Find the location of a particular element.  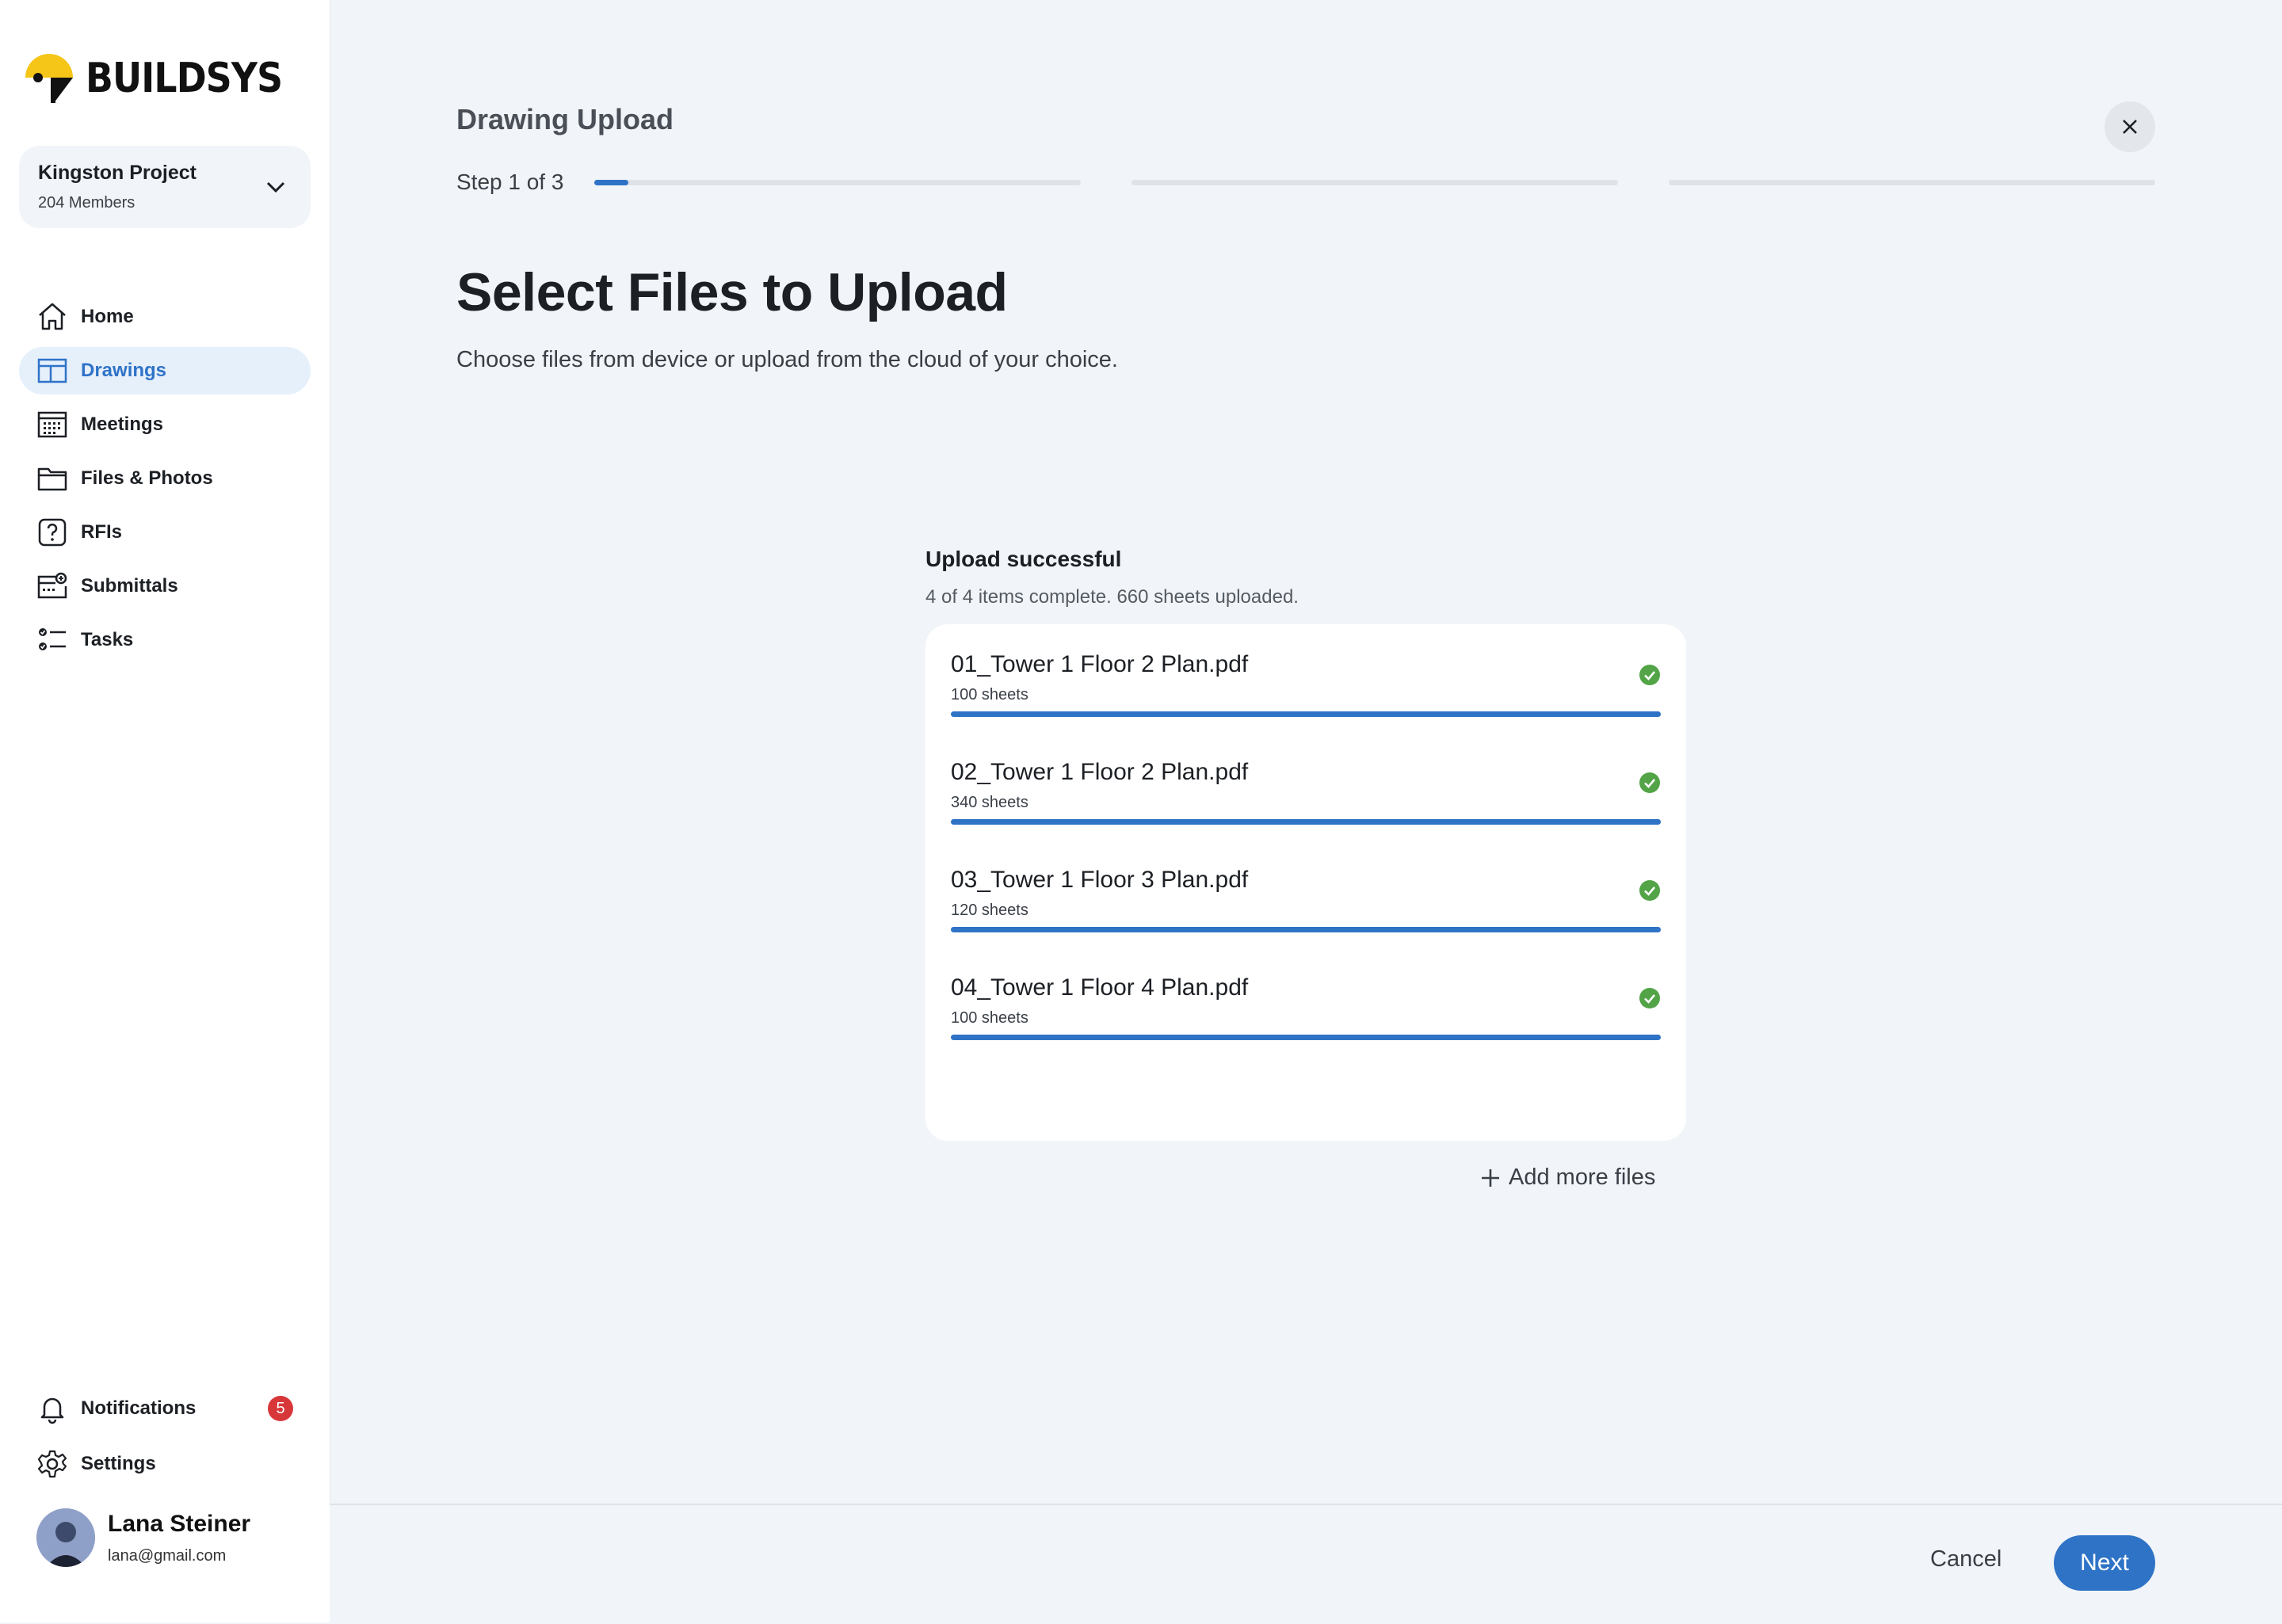

notification-badge: 5 is located at coordinates (280, 1408).